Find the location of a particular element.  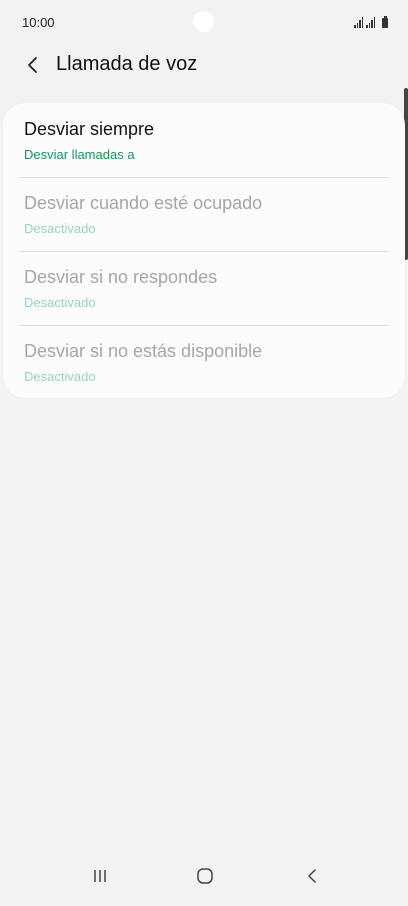

forward-when-busy-option: Desviar cuando esté ocupado Desactivado is located at coordinates (206, 214).